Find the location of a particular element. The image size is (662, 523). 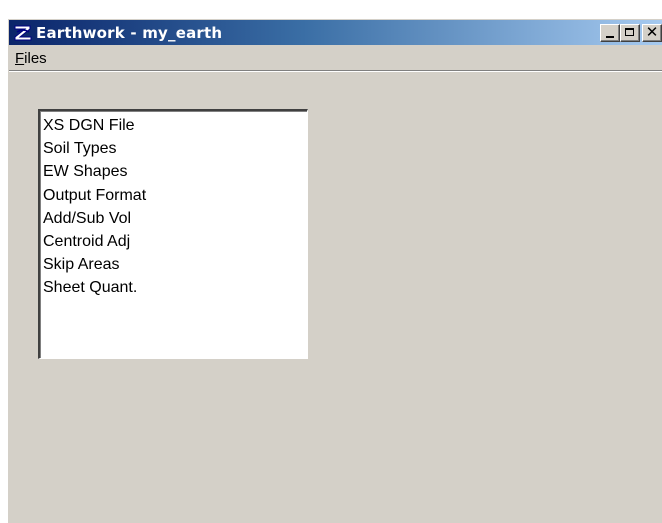

maximize-button is located at coordinates (630, 33).